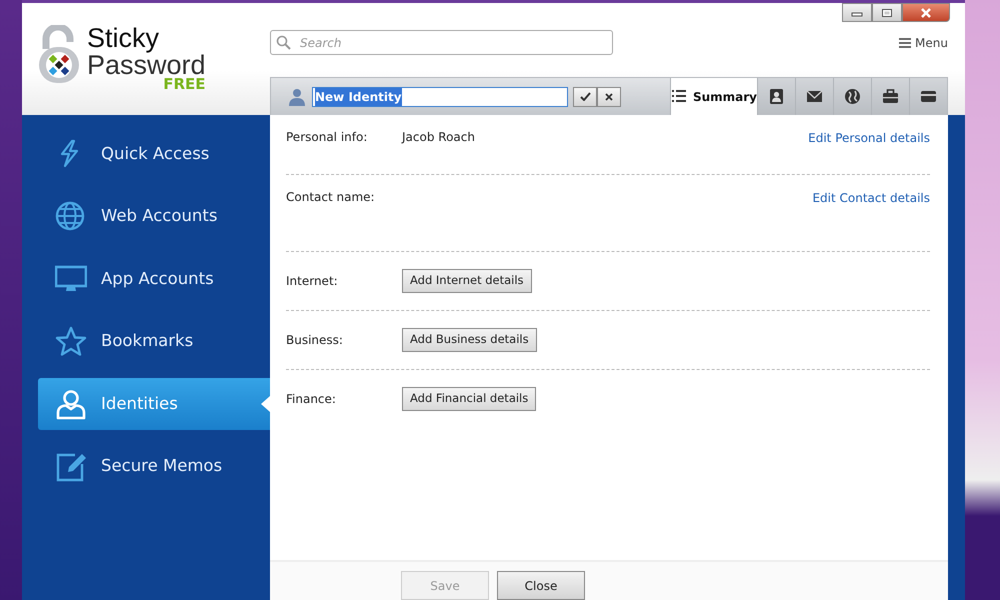 This screenshot has width=1000, height=600. I want to click on logo-text: Sticky, so click(123, 38).